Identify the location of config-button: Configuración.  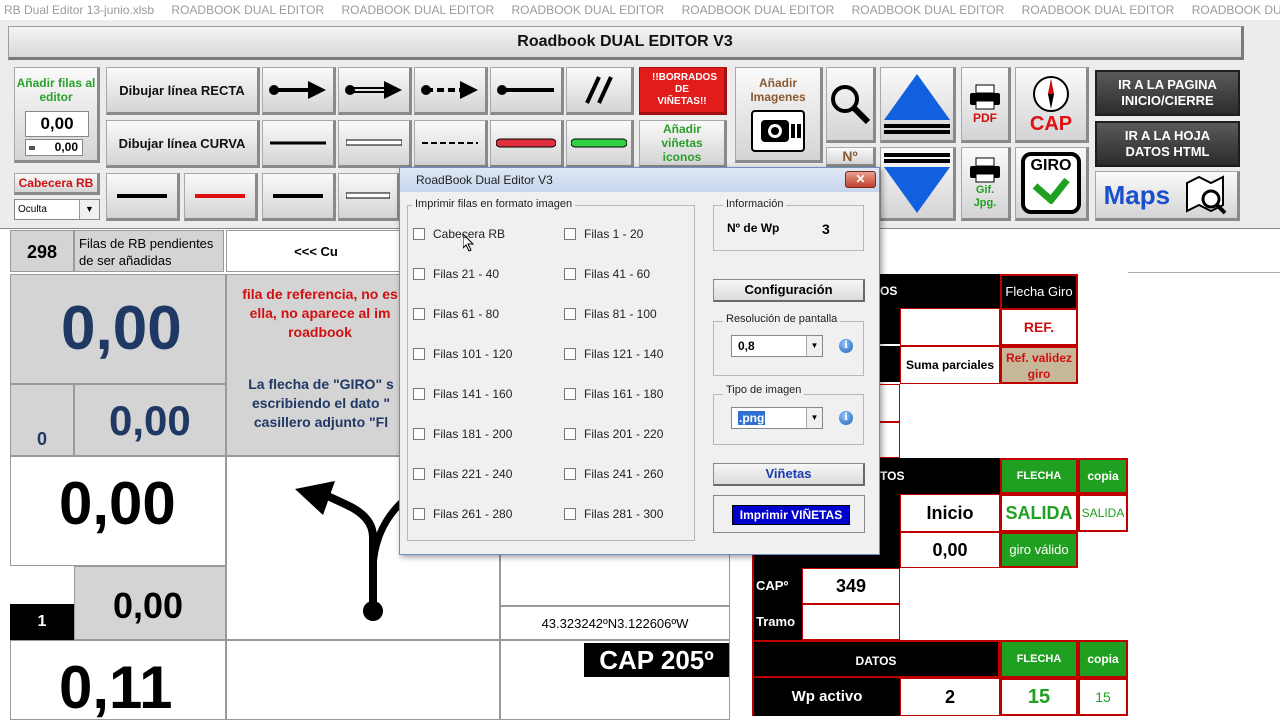
(789, 290).